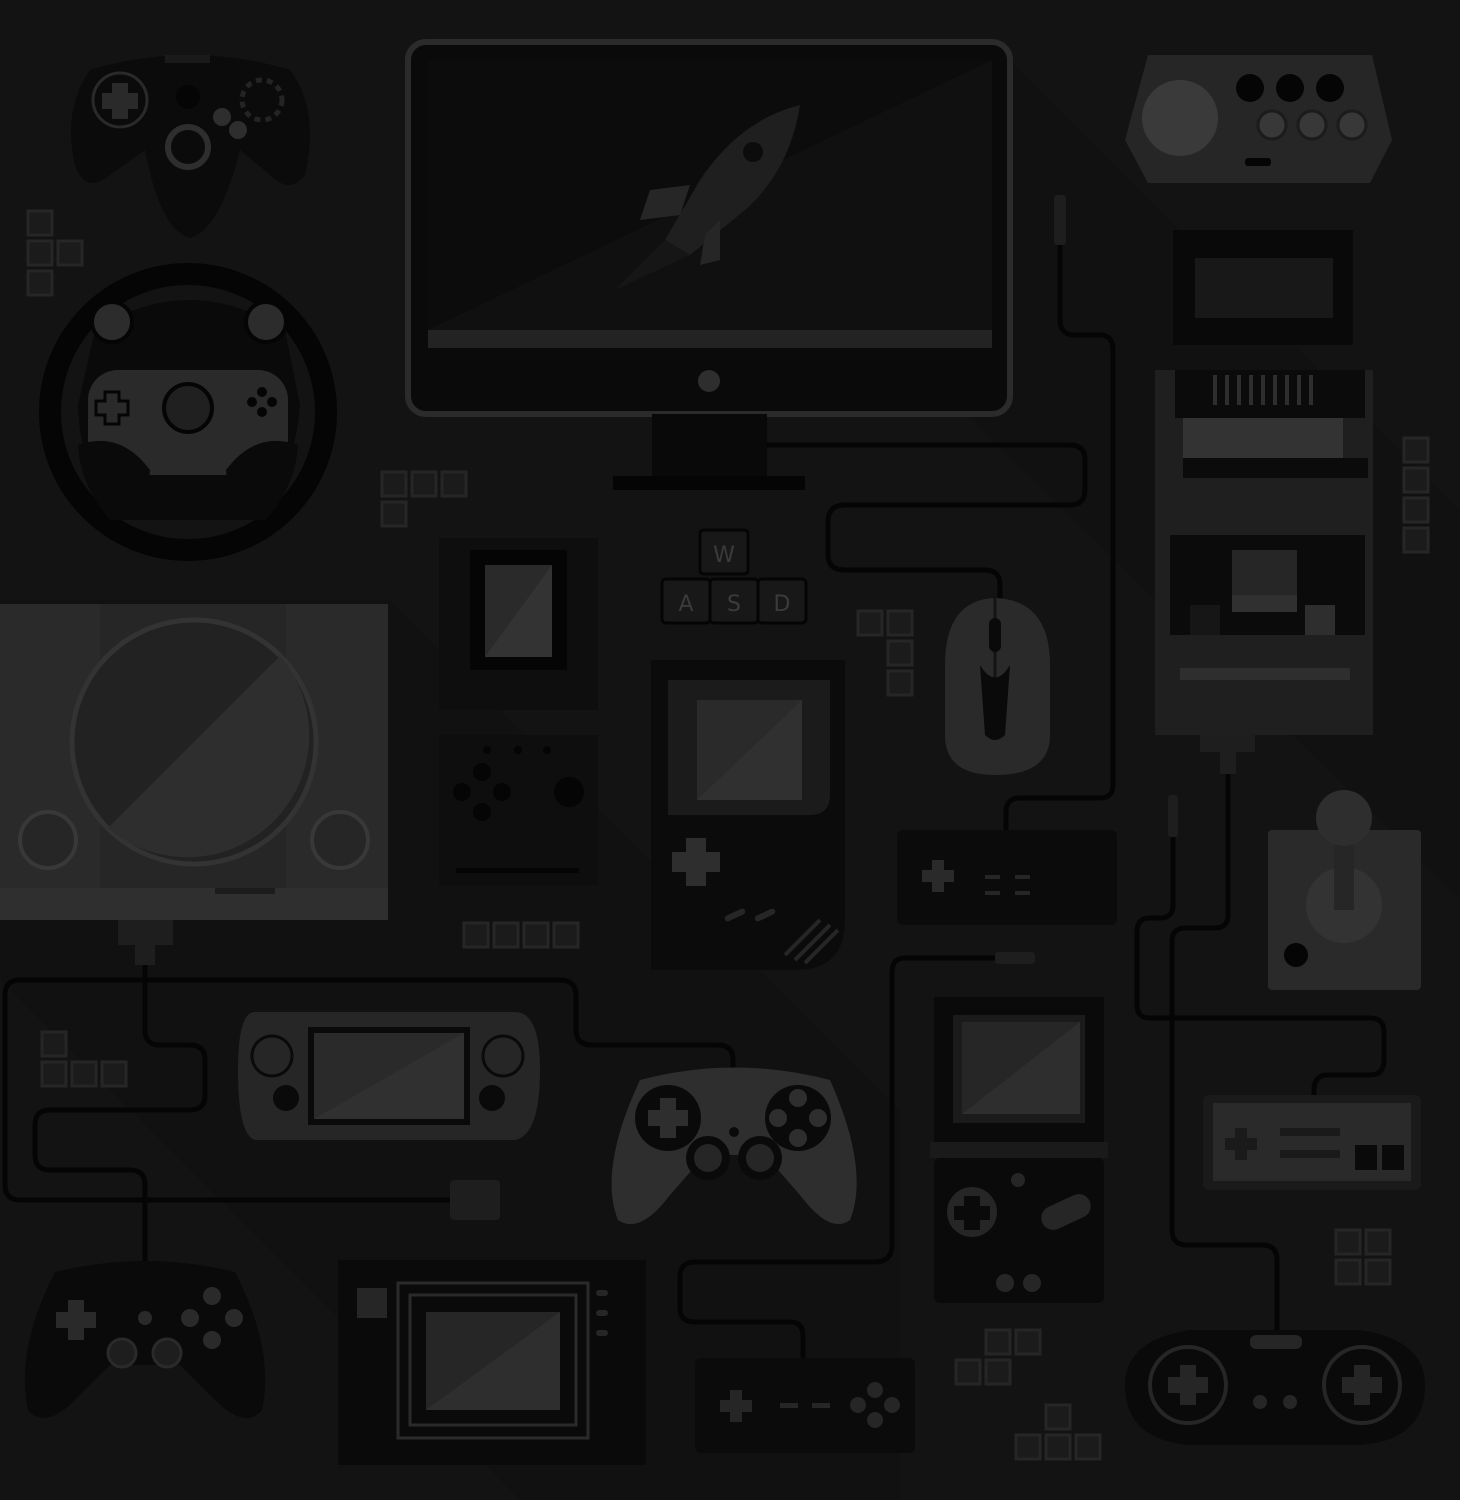 Image resolution: width=1460 pixels, height=1500 pixels. Describe the element at coordinates (782, 604) in the screenshot. I see `key-d-label: D` at that location.